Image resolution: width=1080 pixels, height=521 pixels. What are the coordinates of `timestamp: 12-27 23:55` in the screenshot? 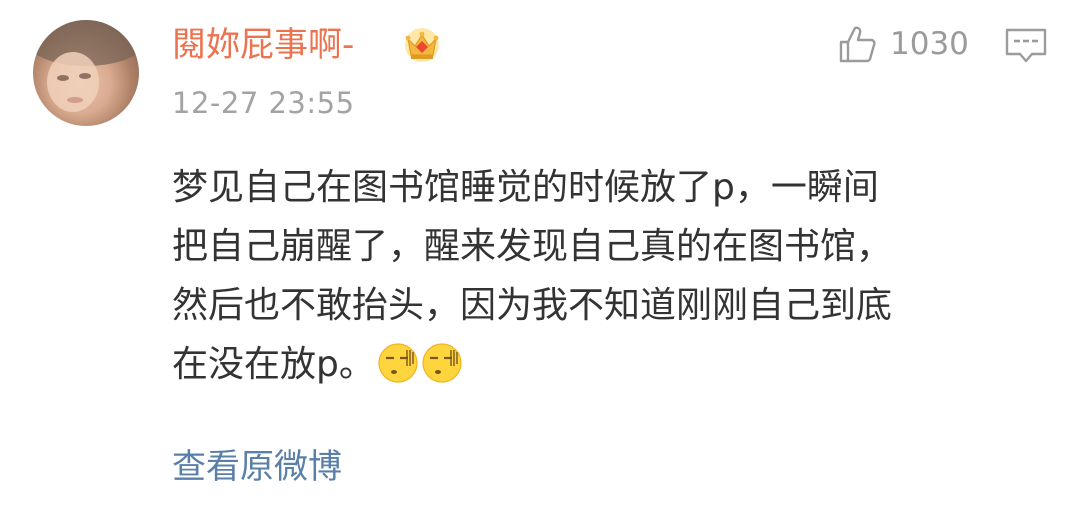 It's located at (263, 103).